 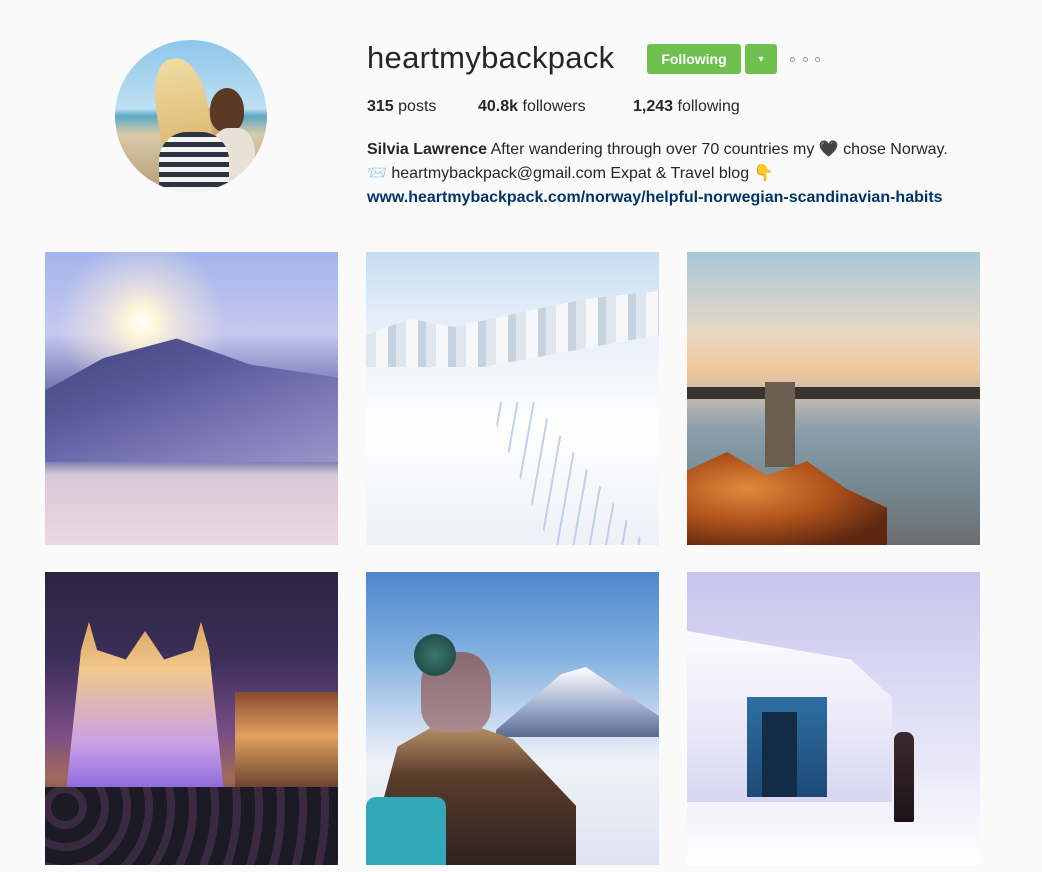 What do you see at coordinates (708, 106) in the screenshot?
I see `following-label: following` at bounding box center [708, 106].